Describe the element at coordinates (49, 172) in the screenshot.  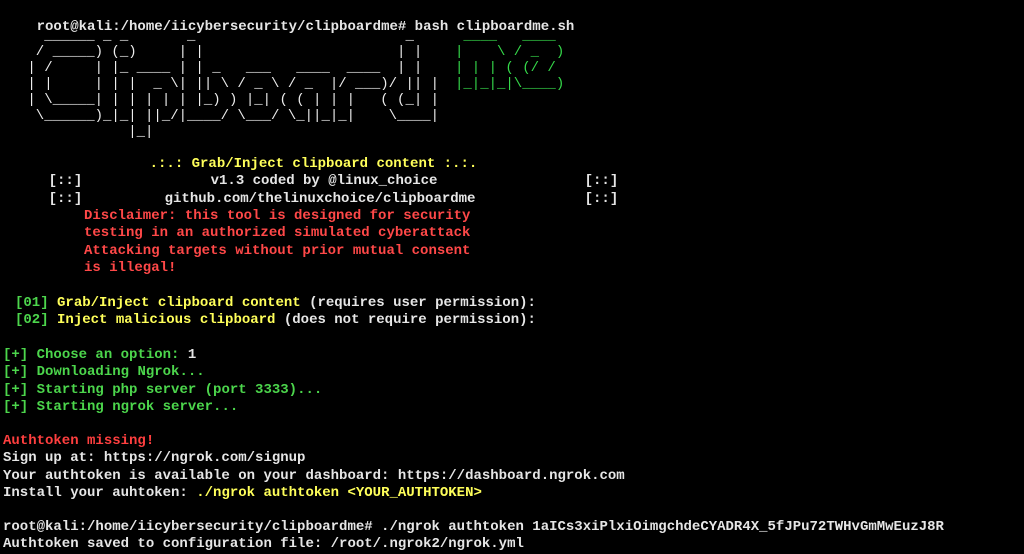
I see `version-line: [::]` at that location.